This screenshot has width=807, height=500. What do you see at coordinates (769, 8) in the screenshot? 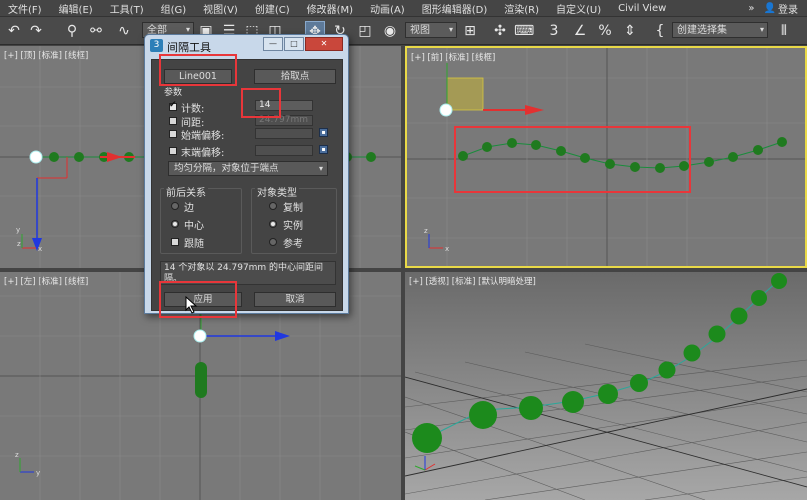
I see `user-icon: 👤` at bounding box center [769, 8].